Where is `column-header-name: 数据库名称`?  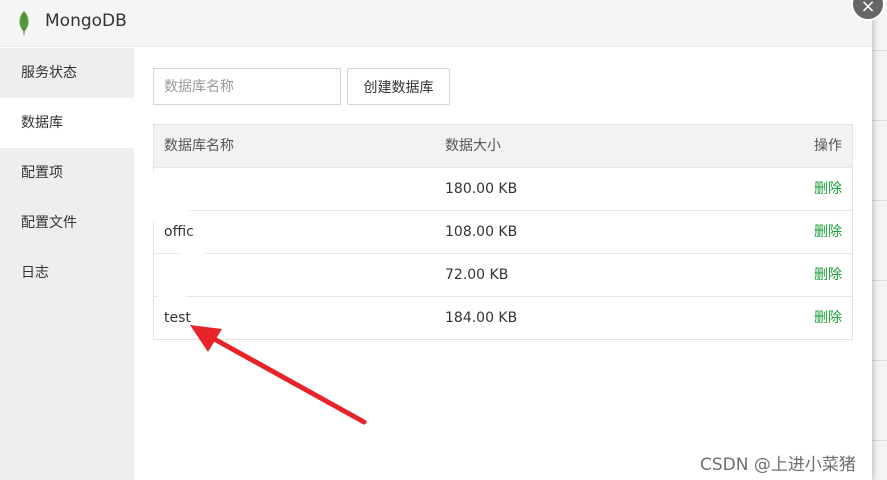
column-header-name: 数据库名称 is located at coordinates (199, 146).